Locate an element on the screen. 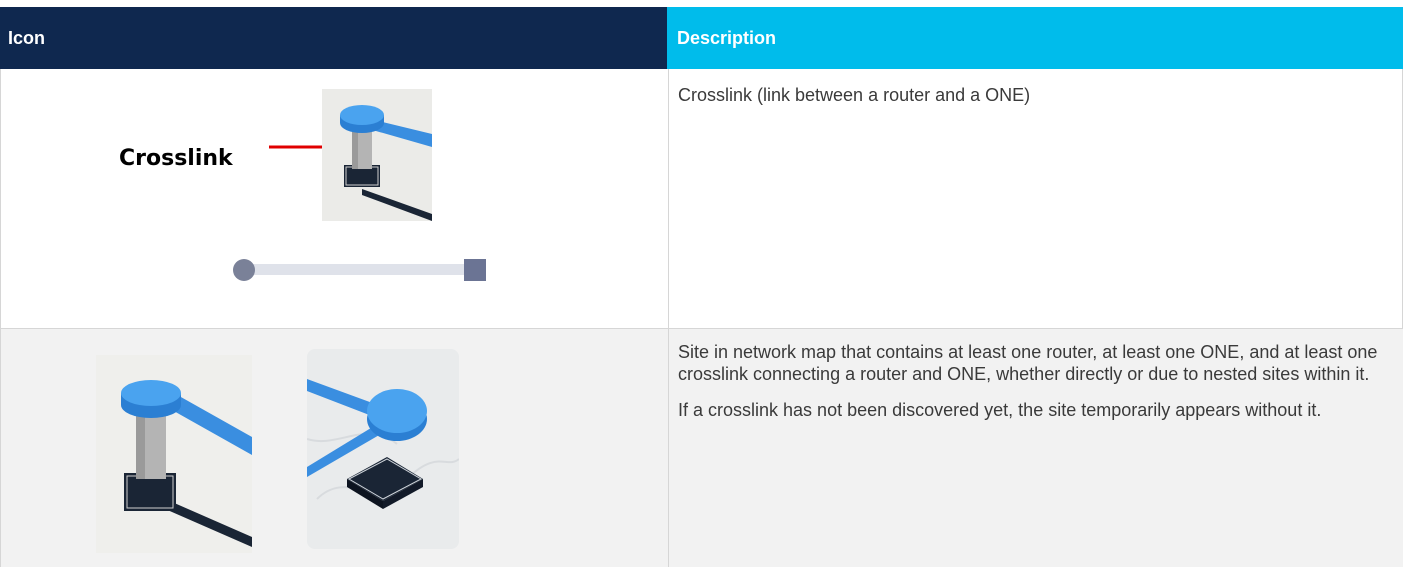  icon-header-label: Icon is located at coordinates (27, 37).